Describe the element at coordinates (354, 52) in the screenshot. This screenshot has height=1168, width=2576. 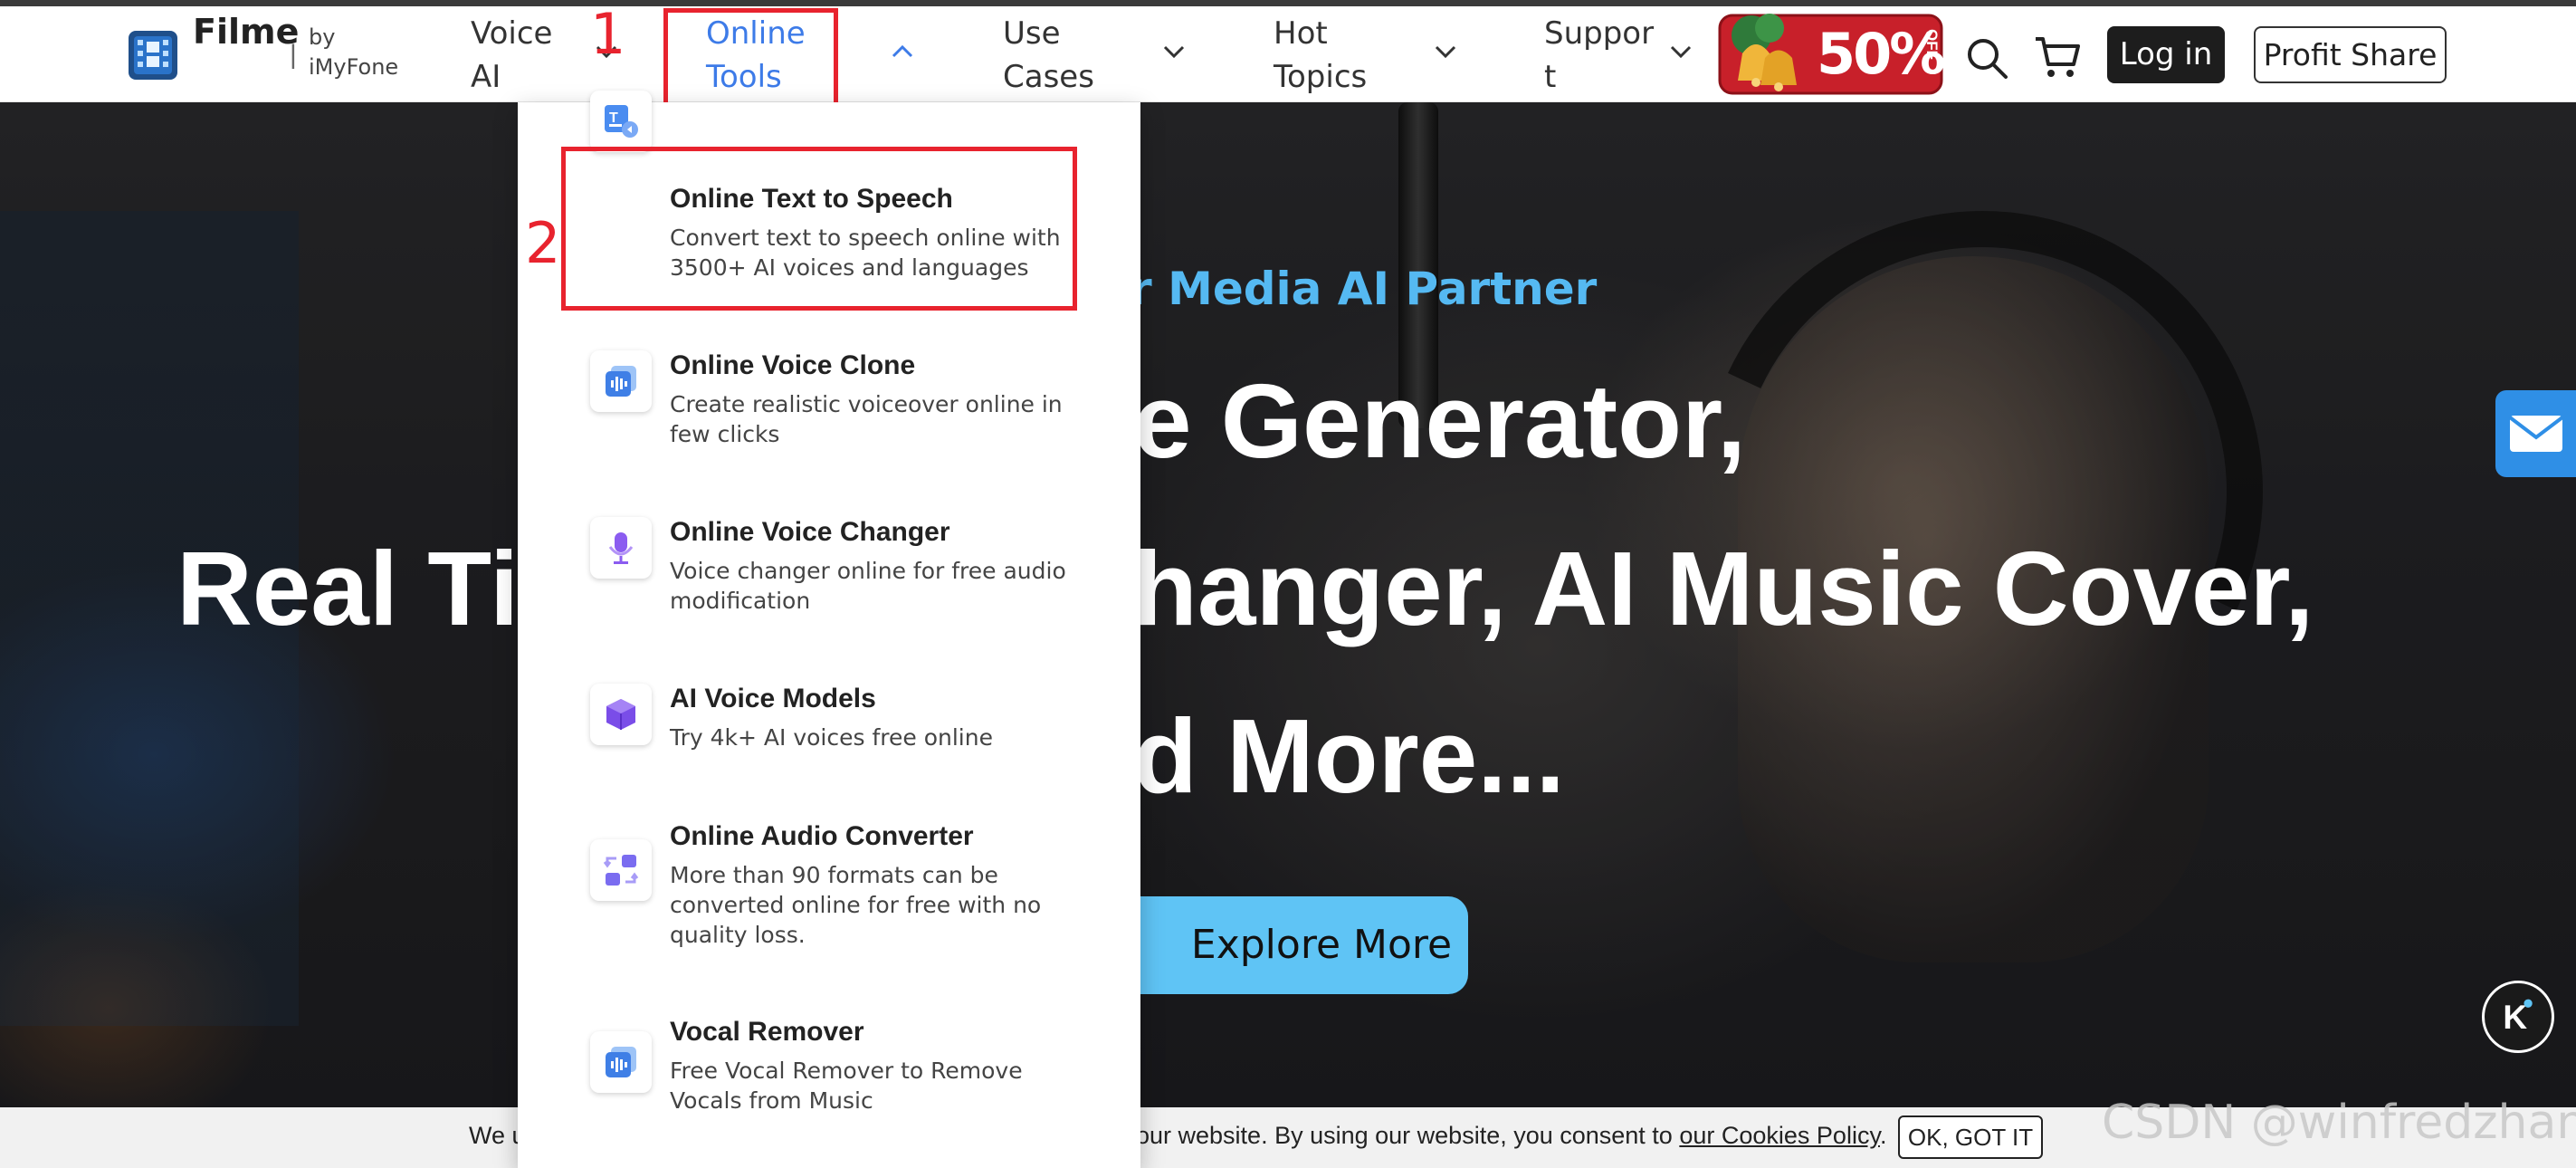
I see `brand-by-label: by iMyFone` at that location.